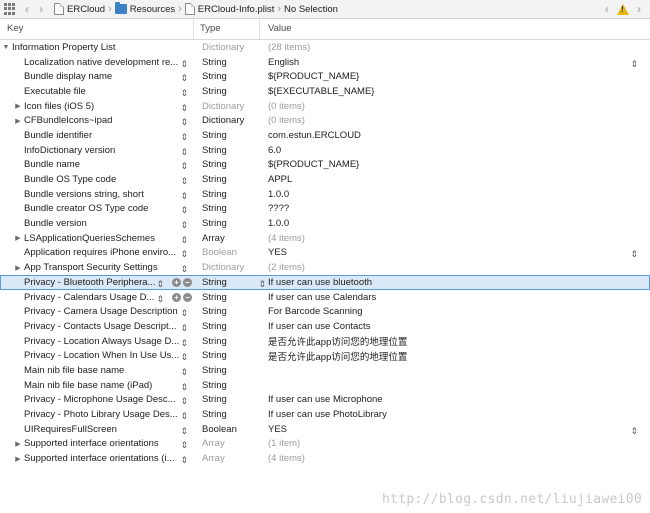 This screenshot has height=513, width=650. Describe the element at coordinates (97, 194) in the screenshot. I see `key-cell: Bundle versions string, short ⇕` at that location.